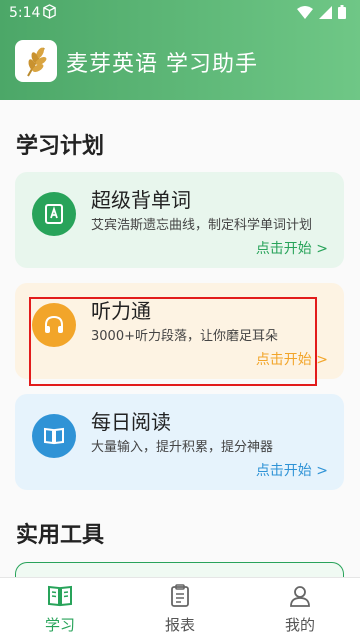 The width and height of the screenshot is (360, 640). Describe the element at coordinates (60, 609) in the screenshot. I see `tab-study: 学习` at that location.